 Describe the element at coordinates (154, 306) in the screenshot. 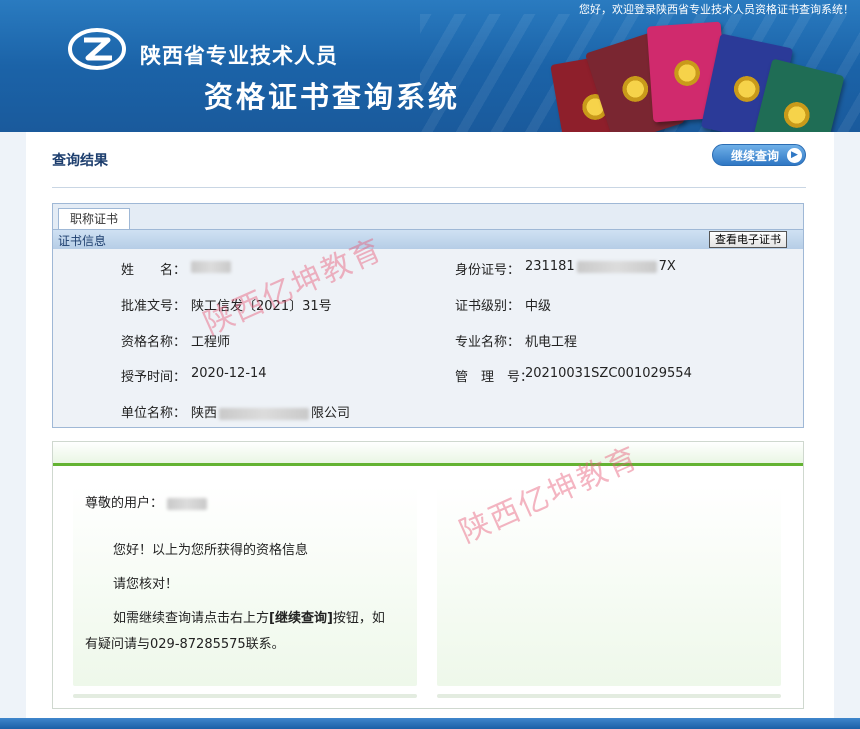

I see `approval-label: 批准文号：` at that location.